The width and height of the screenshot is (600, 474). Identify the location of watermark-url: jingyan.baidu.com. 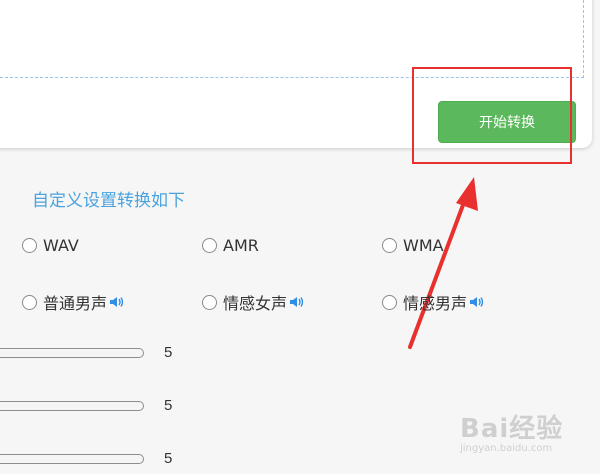
(506, 448).